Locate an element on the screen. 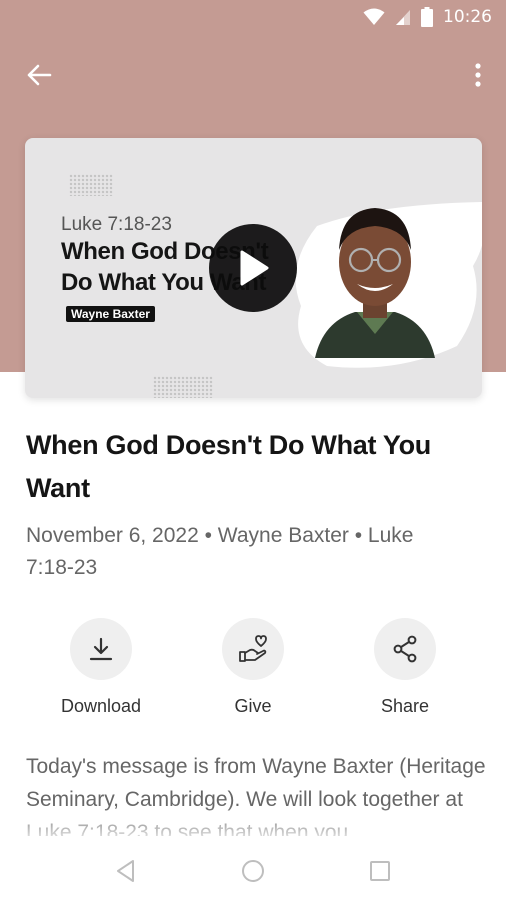 The image size is (506, 900). download-button is located at coordinates (101, 649).